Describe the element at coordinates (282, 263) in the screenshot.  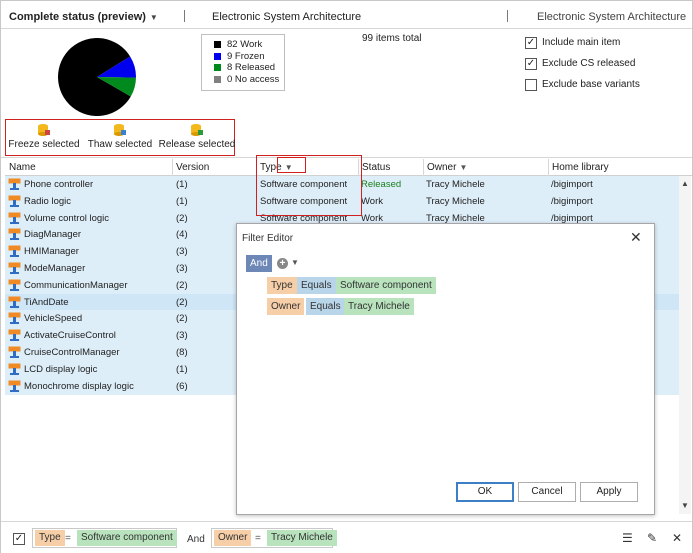
I see `add-condition-icon: +` at that location.